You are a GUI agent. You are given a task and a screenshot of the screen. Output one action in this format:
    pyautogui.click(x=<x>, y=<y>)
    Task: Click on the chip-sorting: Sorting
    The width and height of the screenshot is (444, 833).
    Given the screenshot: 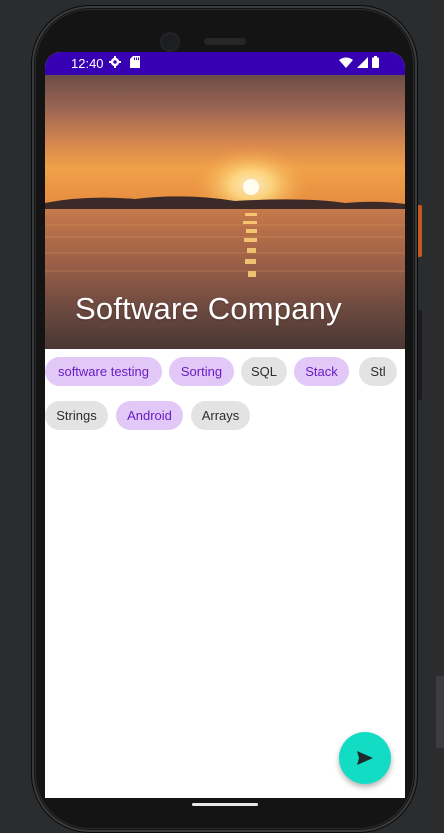 What is the action you would take?
    pyautogui.click(x=201, y=371)
    